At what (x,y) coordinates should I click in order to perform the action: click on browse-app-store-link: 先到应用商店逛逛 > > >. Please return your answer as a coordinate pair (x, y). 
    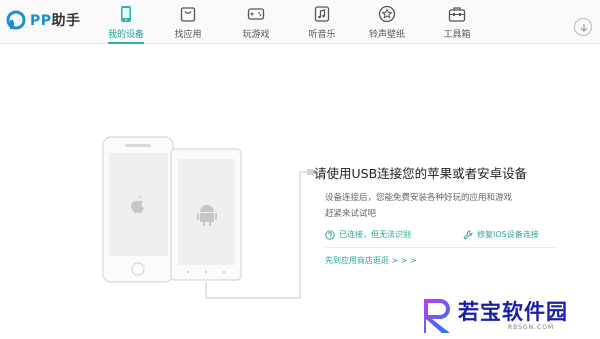
    Looking at the image, I should click on (371, 260).